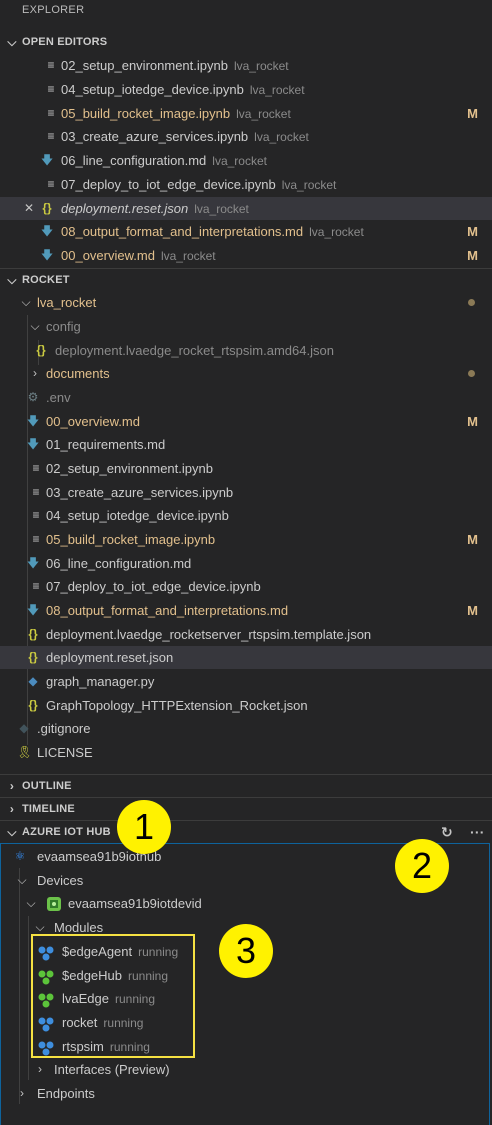  What do you see at coordinates (246, 255) in the screenshot?
I see `open-editor-item: 🡇 00_overview.md lva_rocket M` at bounding box center [246, 255].